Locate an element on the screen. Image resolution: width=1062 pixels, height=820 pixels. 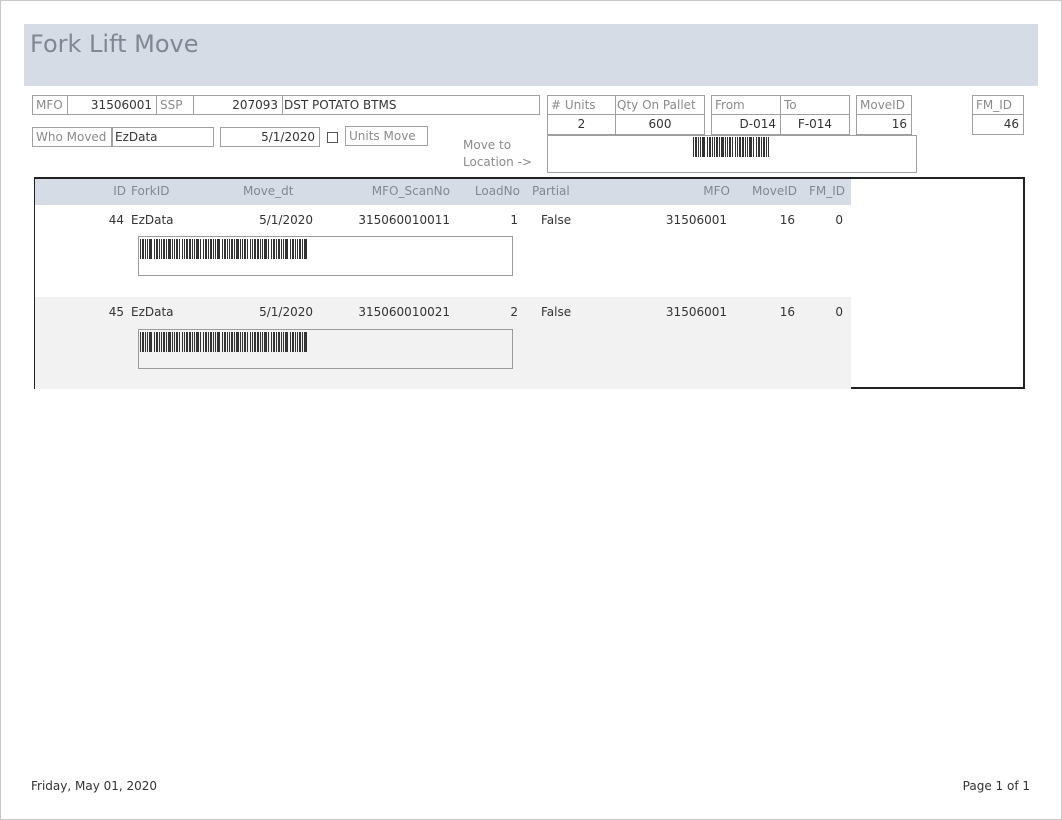
move-to-label-line2: Location -> is located at coordinates (497, 162).